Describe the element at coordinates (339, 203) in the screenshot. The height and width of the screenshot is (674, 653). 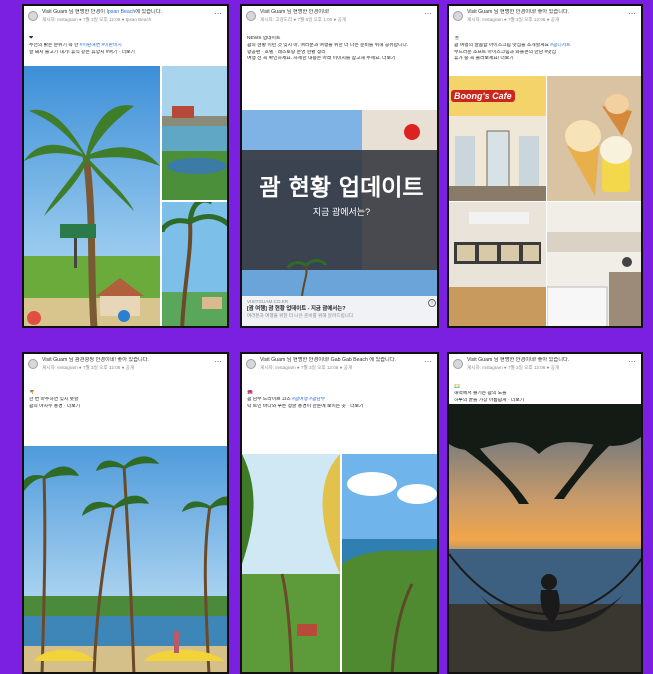
I see `post-banner-image: 괌 현황 업데이트 지금 괌에서는?` at that location.